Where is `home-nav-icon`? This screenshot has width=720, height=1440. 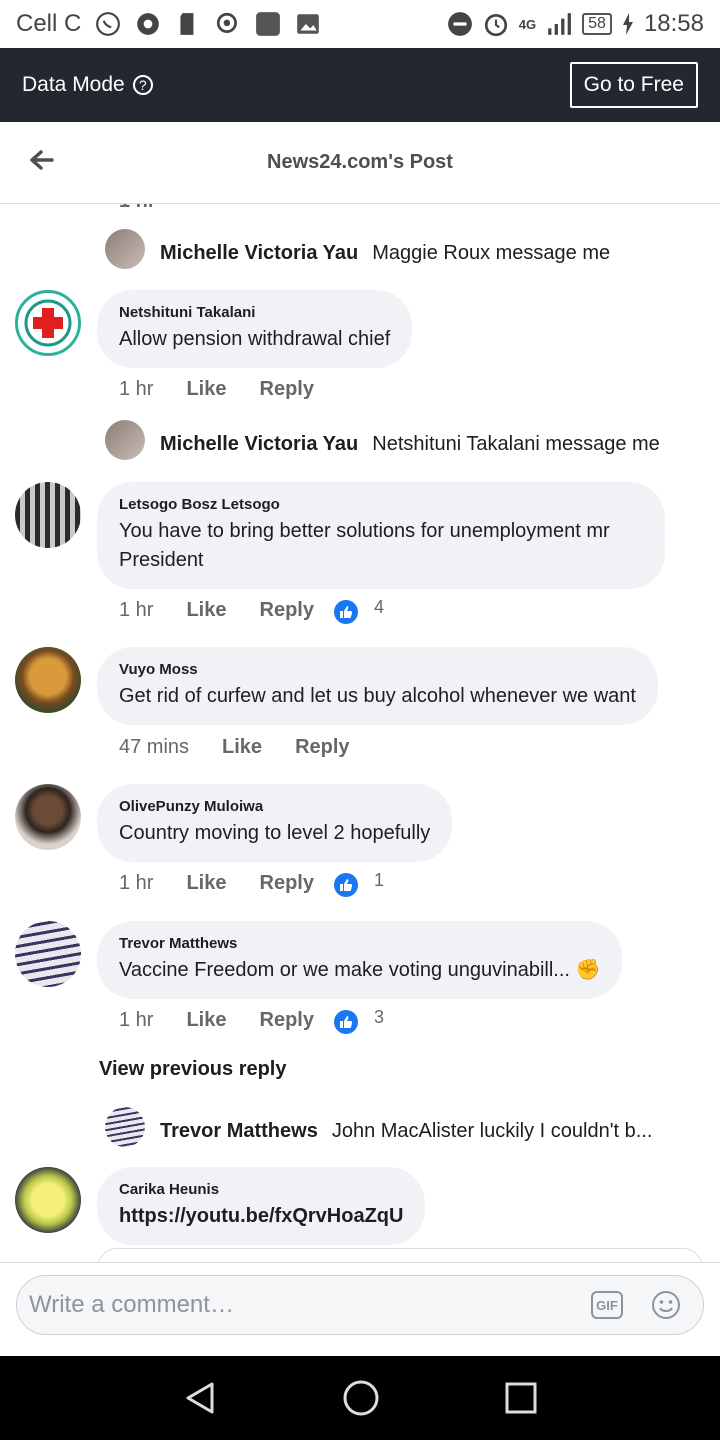
home-nav-icon is located at coordinates (361, 1398).